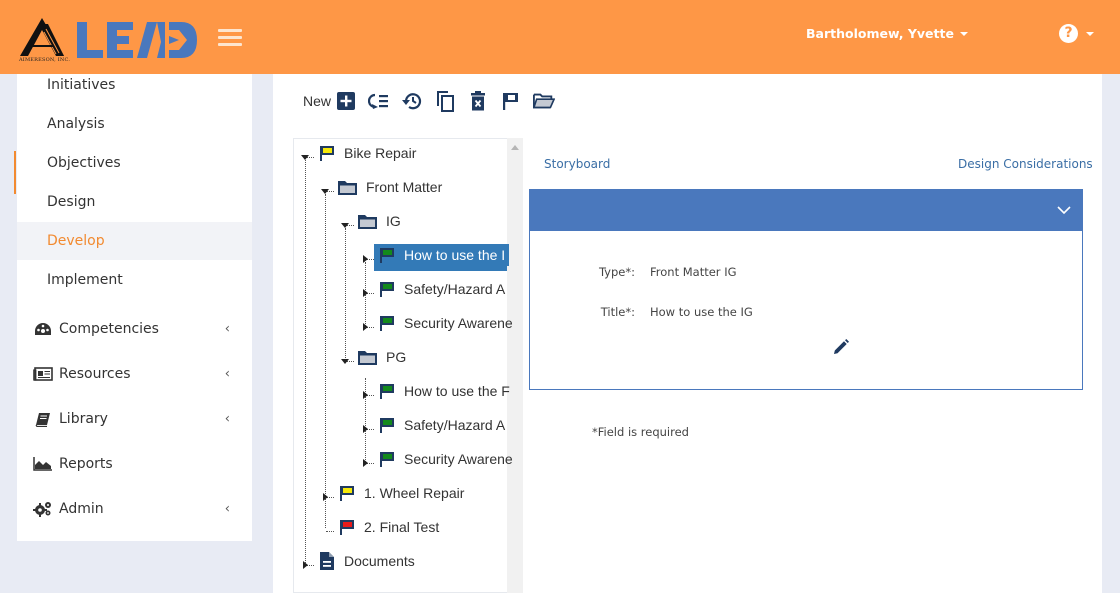  Describe the element at coordinates (81, 85) in the screenshot. I see `sidebar-item-label: Initiatives` at that location.